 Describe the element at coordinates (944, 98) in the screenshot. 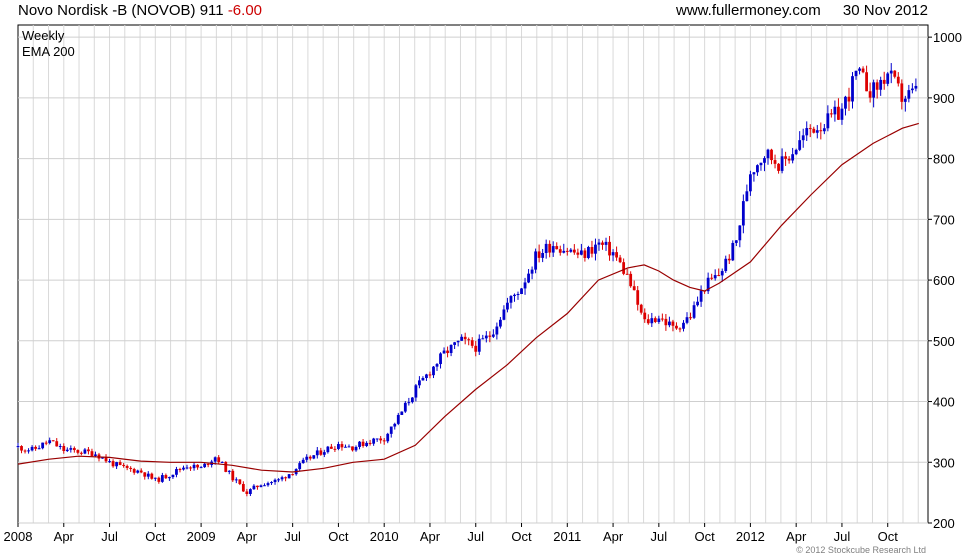

I see `y-tick-label: 900` at that location.